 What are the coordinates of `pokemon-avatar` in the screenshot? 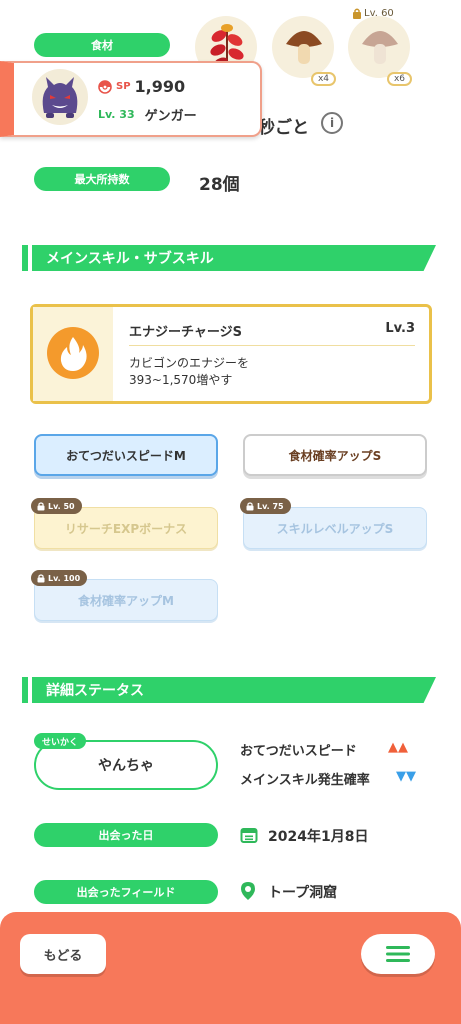 It's located at (60, 97).